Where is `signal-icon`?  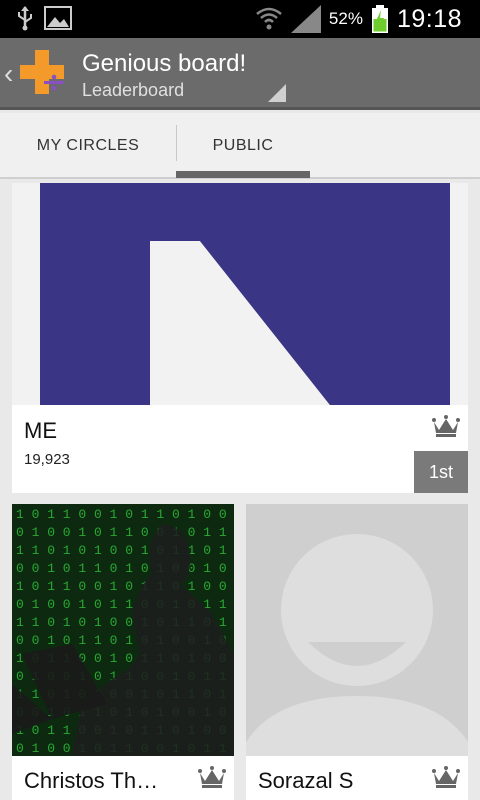 signal-icon is located at coordinates (305, 19).